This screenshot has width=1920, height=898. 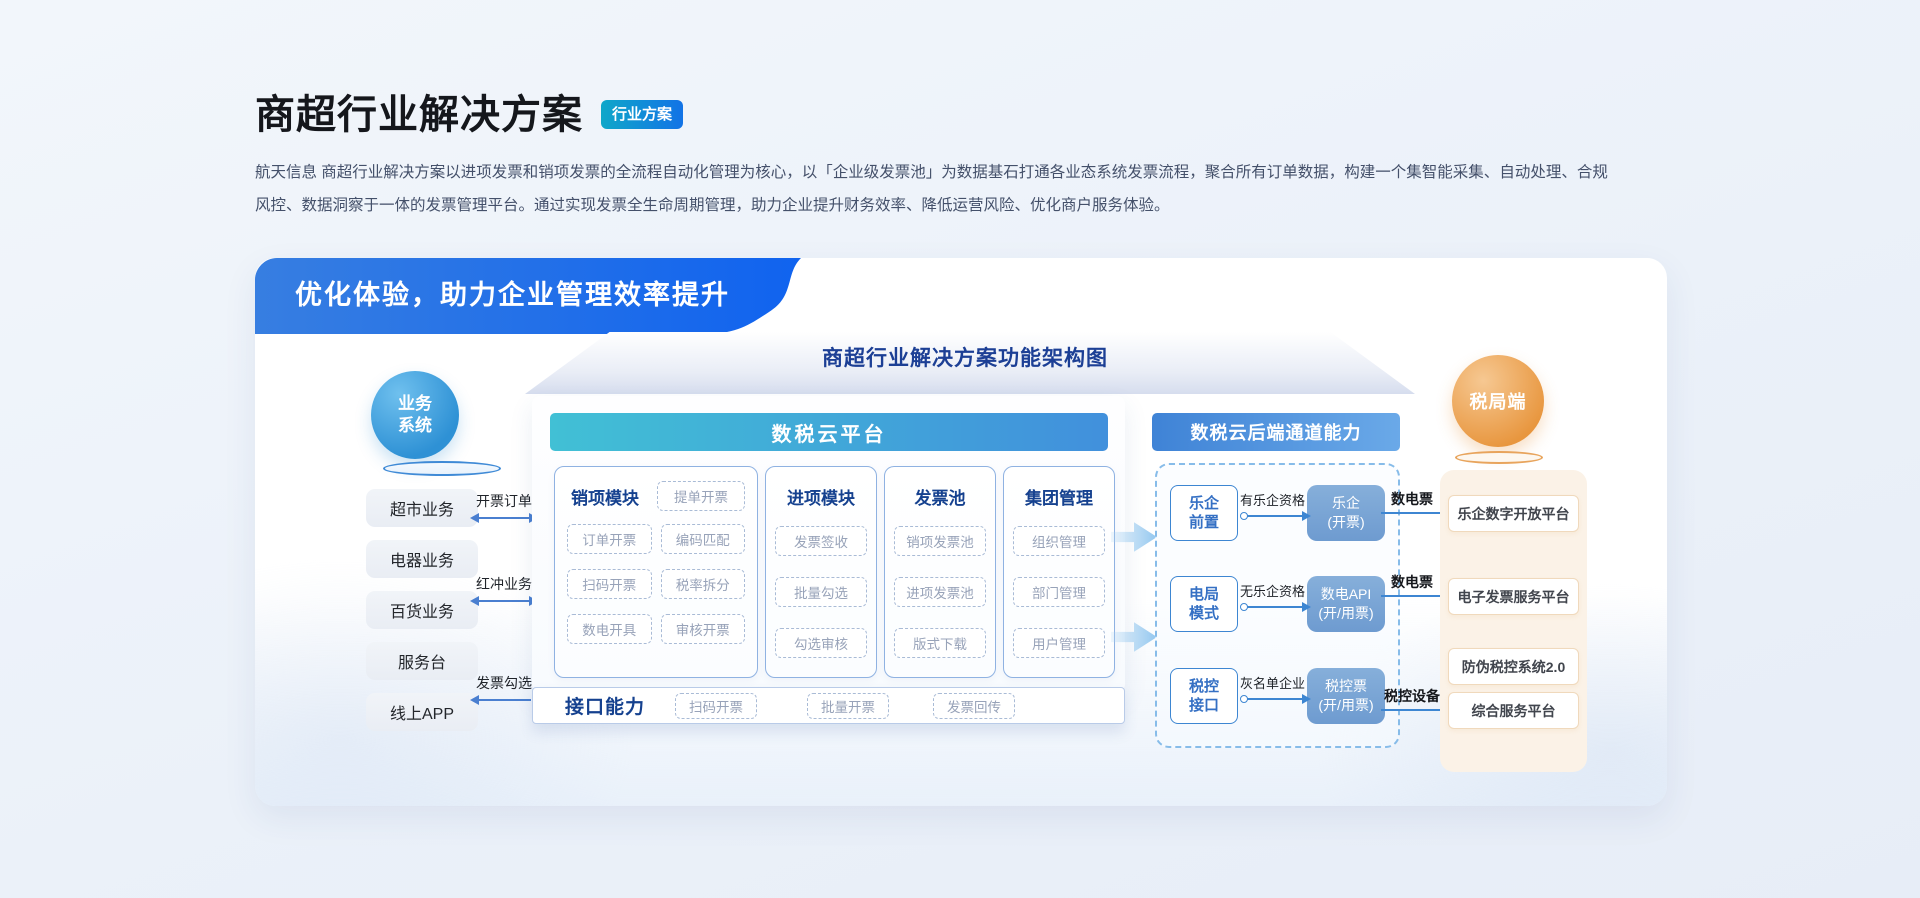 I want to click on tax-item: 综合服务平台, so click(x=1513, y=710).